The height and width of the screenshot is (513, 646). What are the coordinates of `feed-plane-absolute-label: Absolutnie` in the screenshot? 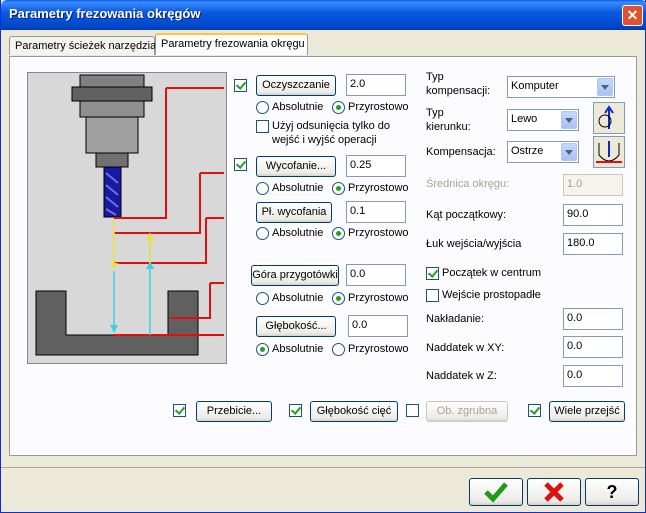 It's located at (298, 233).